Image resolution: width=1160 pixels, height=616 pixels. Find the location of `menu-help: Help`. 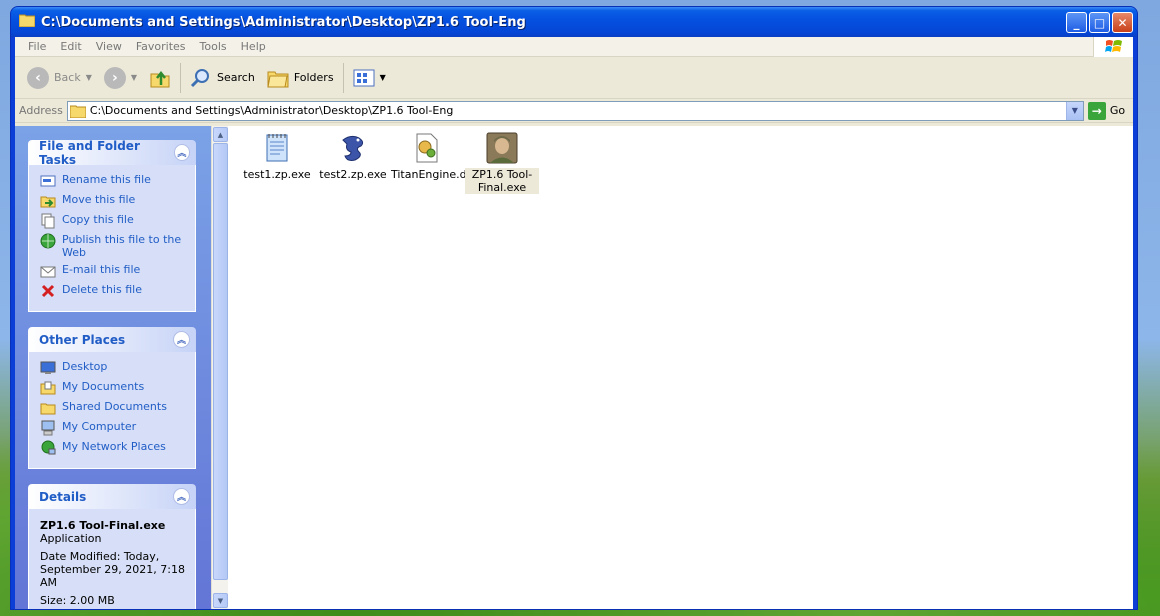

menu-help: Help is located at coordinates (253, 46).